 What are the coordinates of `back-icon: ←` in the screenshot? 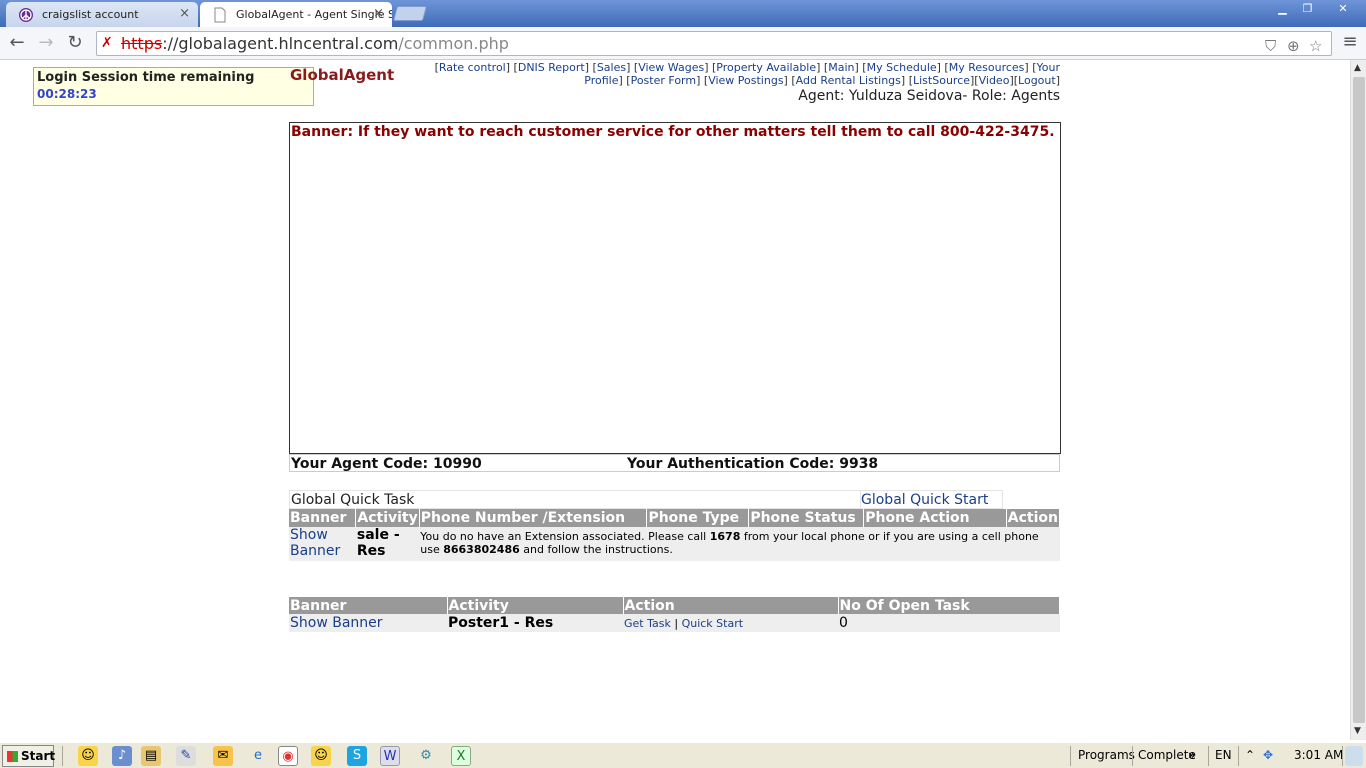 It's located at (17, 43).